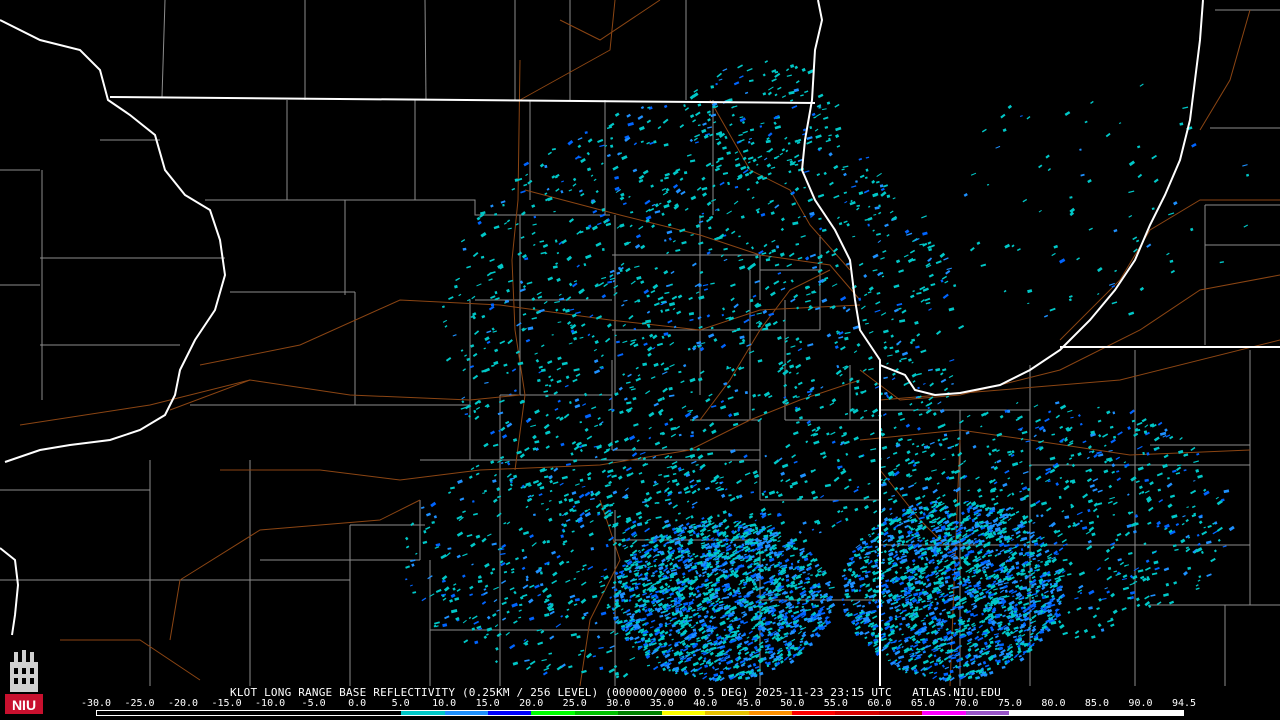 This screenshot has width=1280, height=720. Describe the element at coordinates (922, 703) in the screenshot. I see `scale-label: 65.0` at that location.